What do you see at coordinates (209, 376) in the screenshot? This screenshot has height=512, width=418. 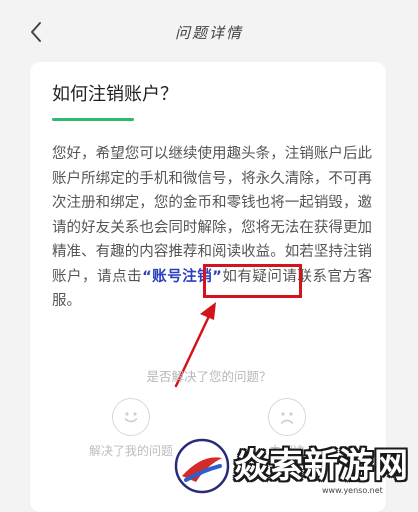 I see `feedback-question: 是否解决了您的问题？` at bounding box center [209, 376].